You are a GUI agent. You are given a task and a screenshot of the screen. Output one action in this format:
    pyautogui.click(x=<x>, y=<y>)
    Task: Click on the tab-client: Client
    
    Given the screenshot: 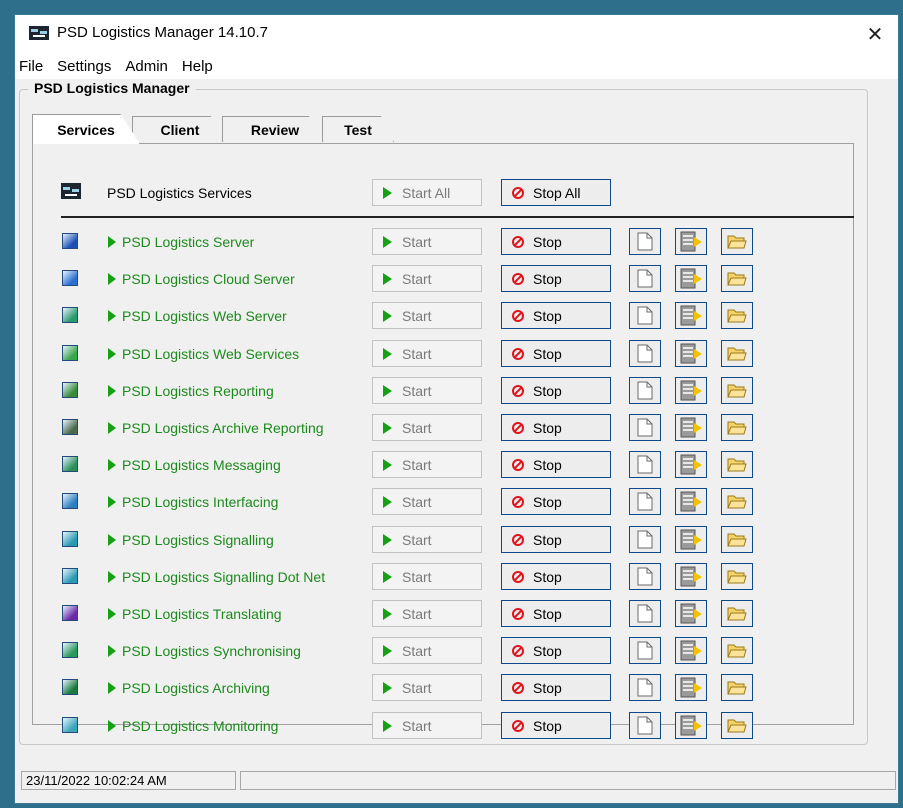 What is the action you would take?
    pyautogui.click(x=180, y=129)
    